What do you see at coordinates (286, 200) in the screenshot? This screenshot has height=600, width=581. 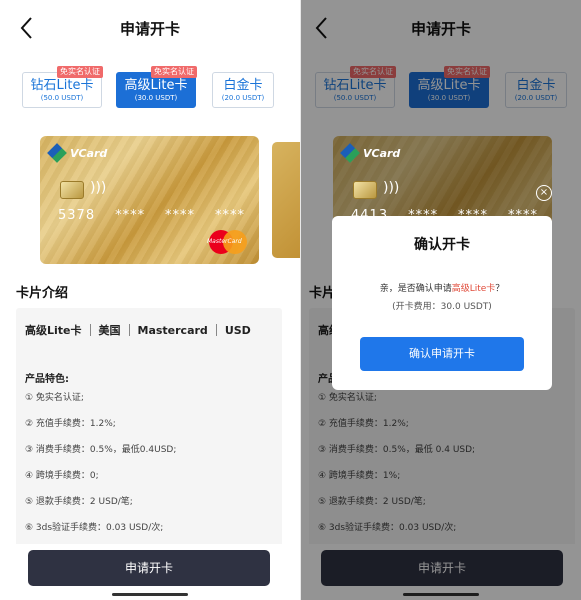 I see `next-card-preview` at bounding box center [286, 200].